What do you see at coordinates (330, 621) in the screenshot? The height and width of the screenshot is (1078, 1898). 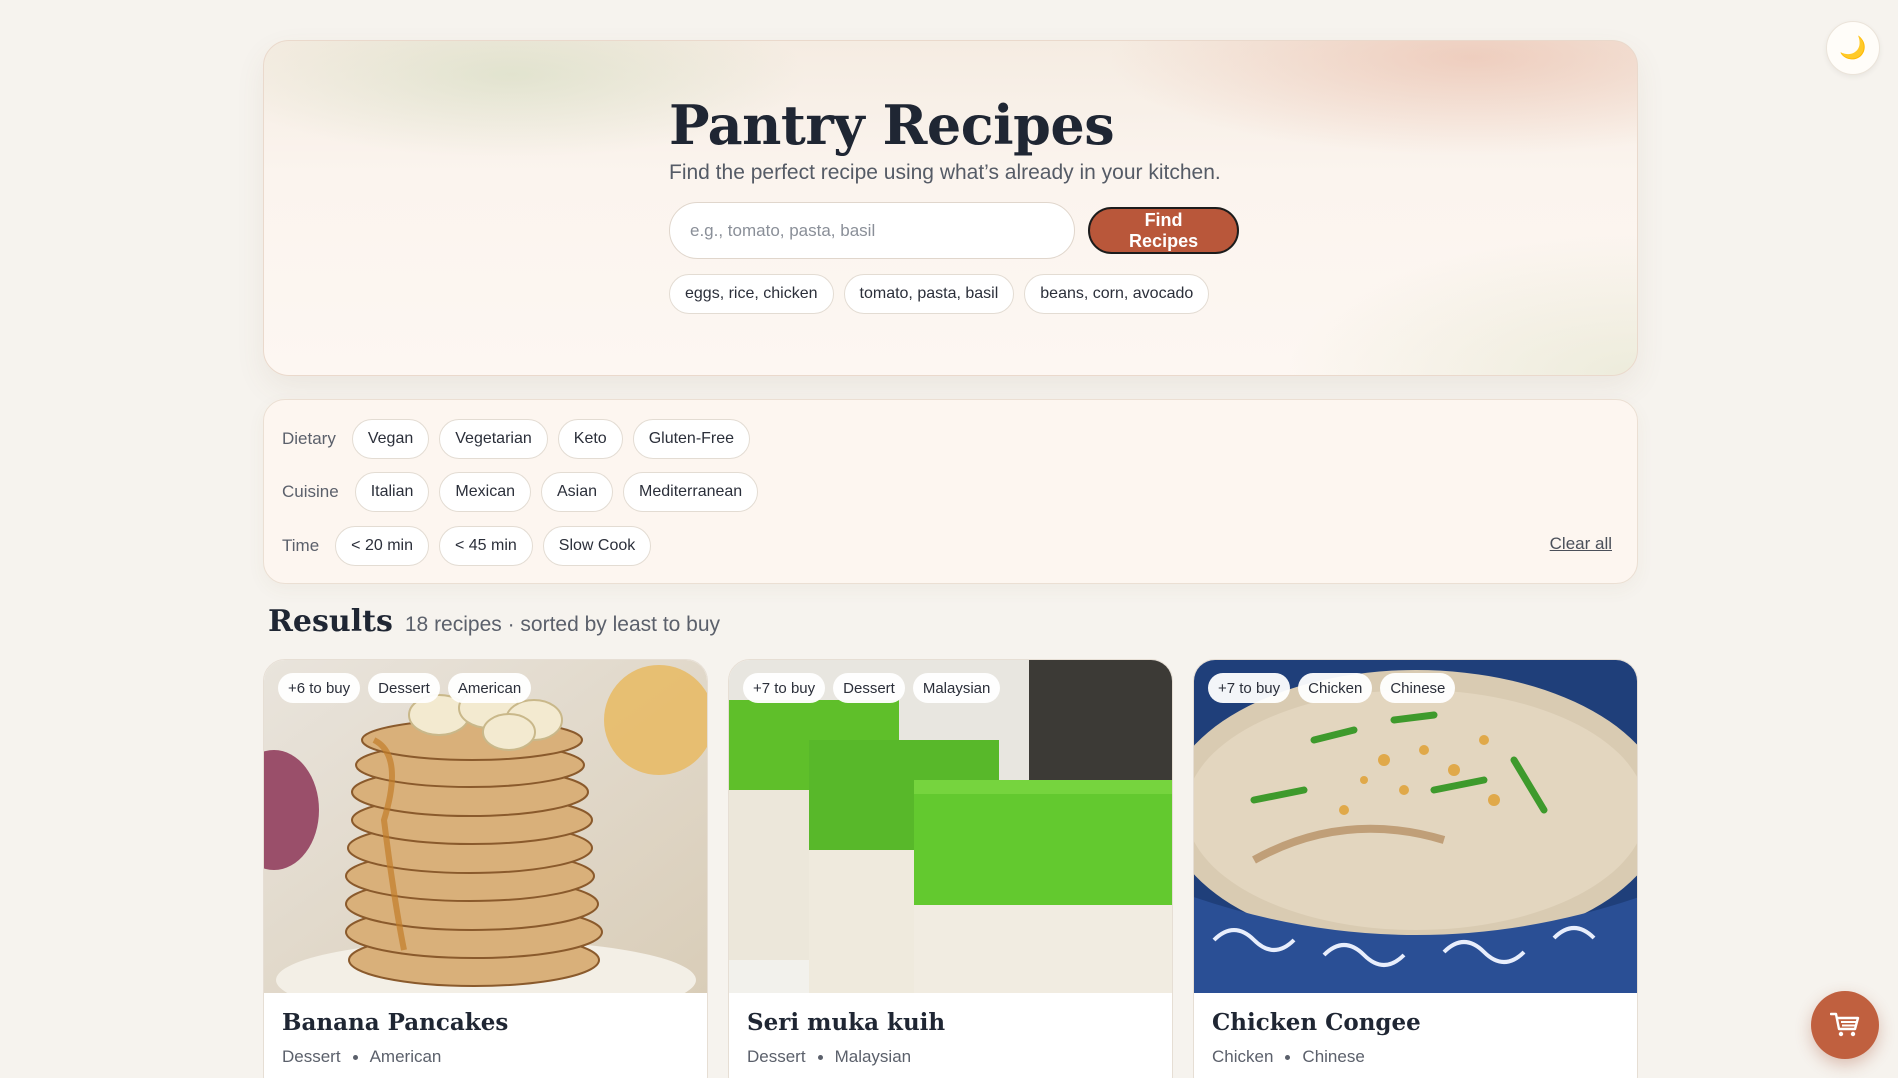 I see `results-title: Results` at bounding box center [330, 621].